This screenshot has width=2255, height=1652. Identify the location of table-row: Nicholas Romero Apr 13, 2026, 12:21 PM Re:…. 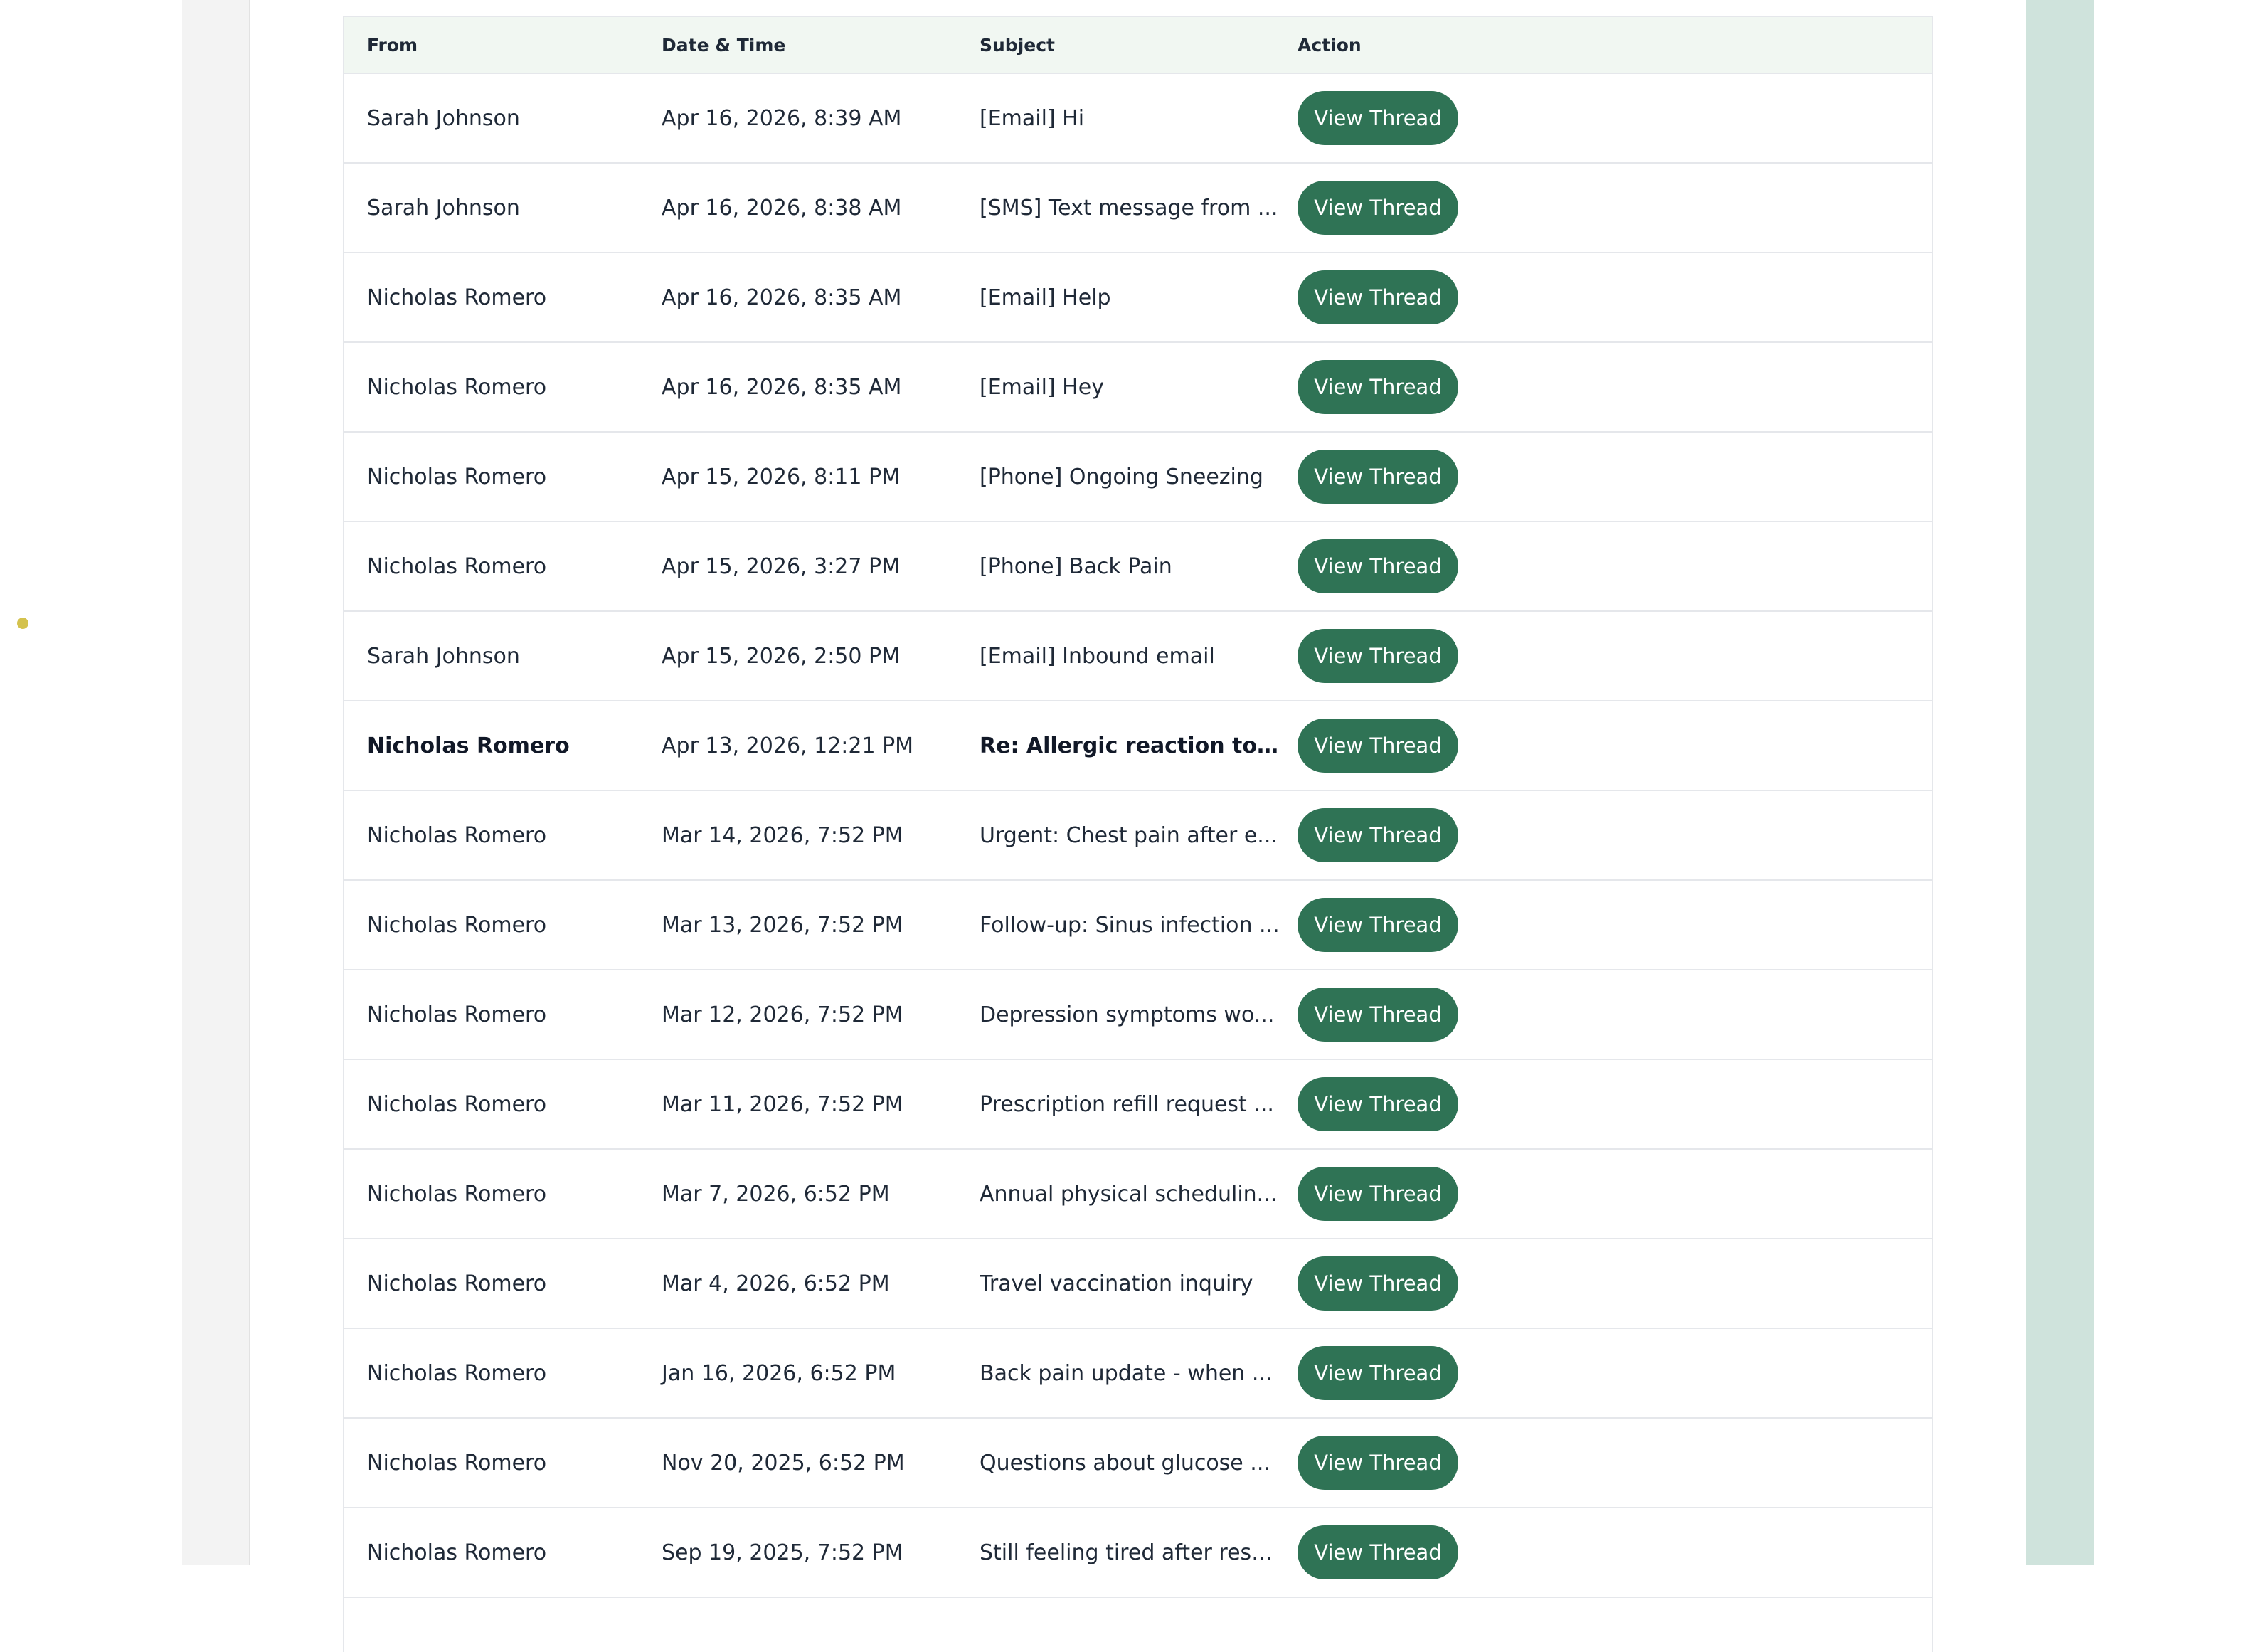
(1138, 746).